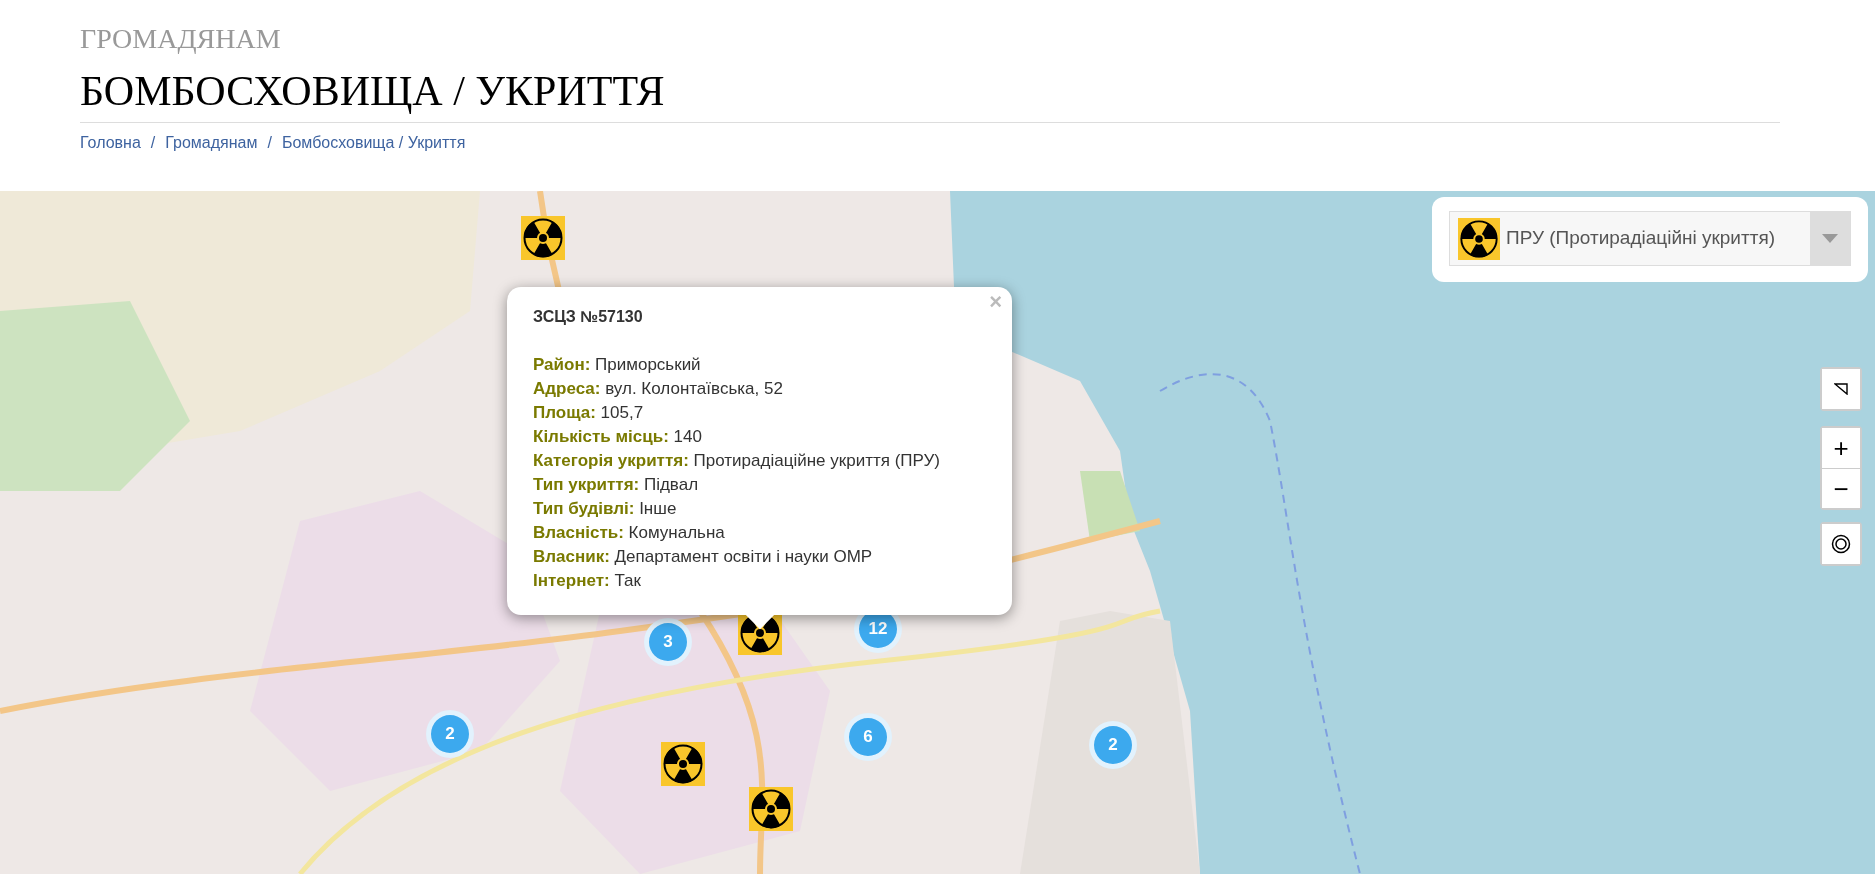  I want to click on shelter-type-dropdown: ПРУ (Протирадіаційні укриття), so click(1650, 238).